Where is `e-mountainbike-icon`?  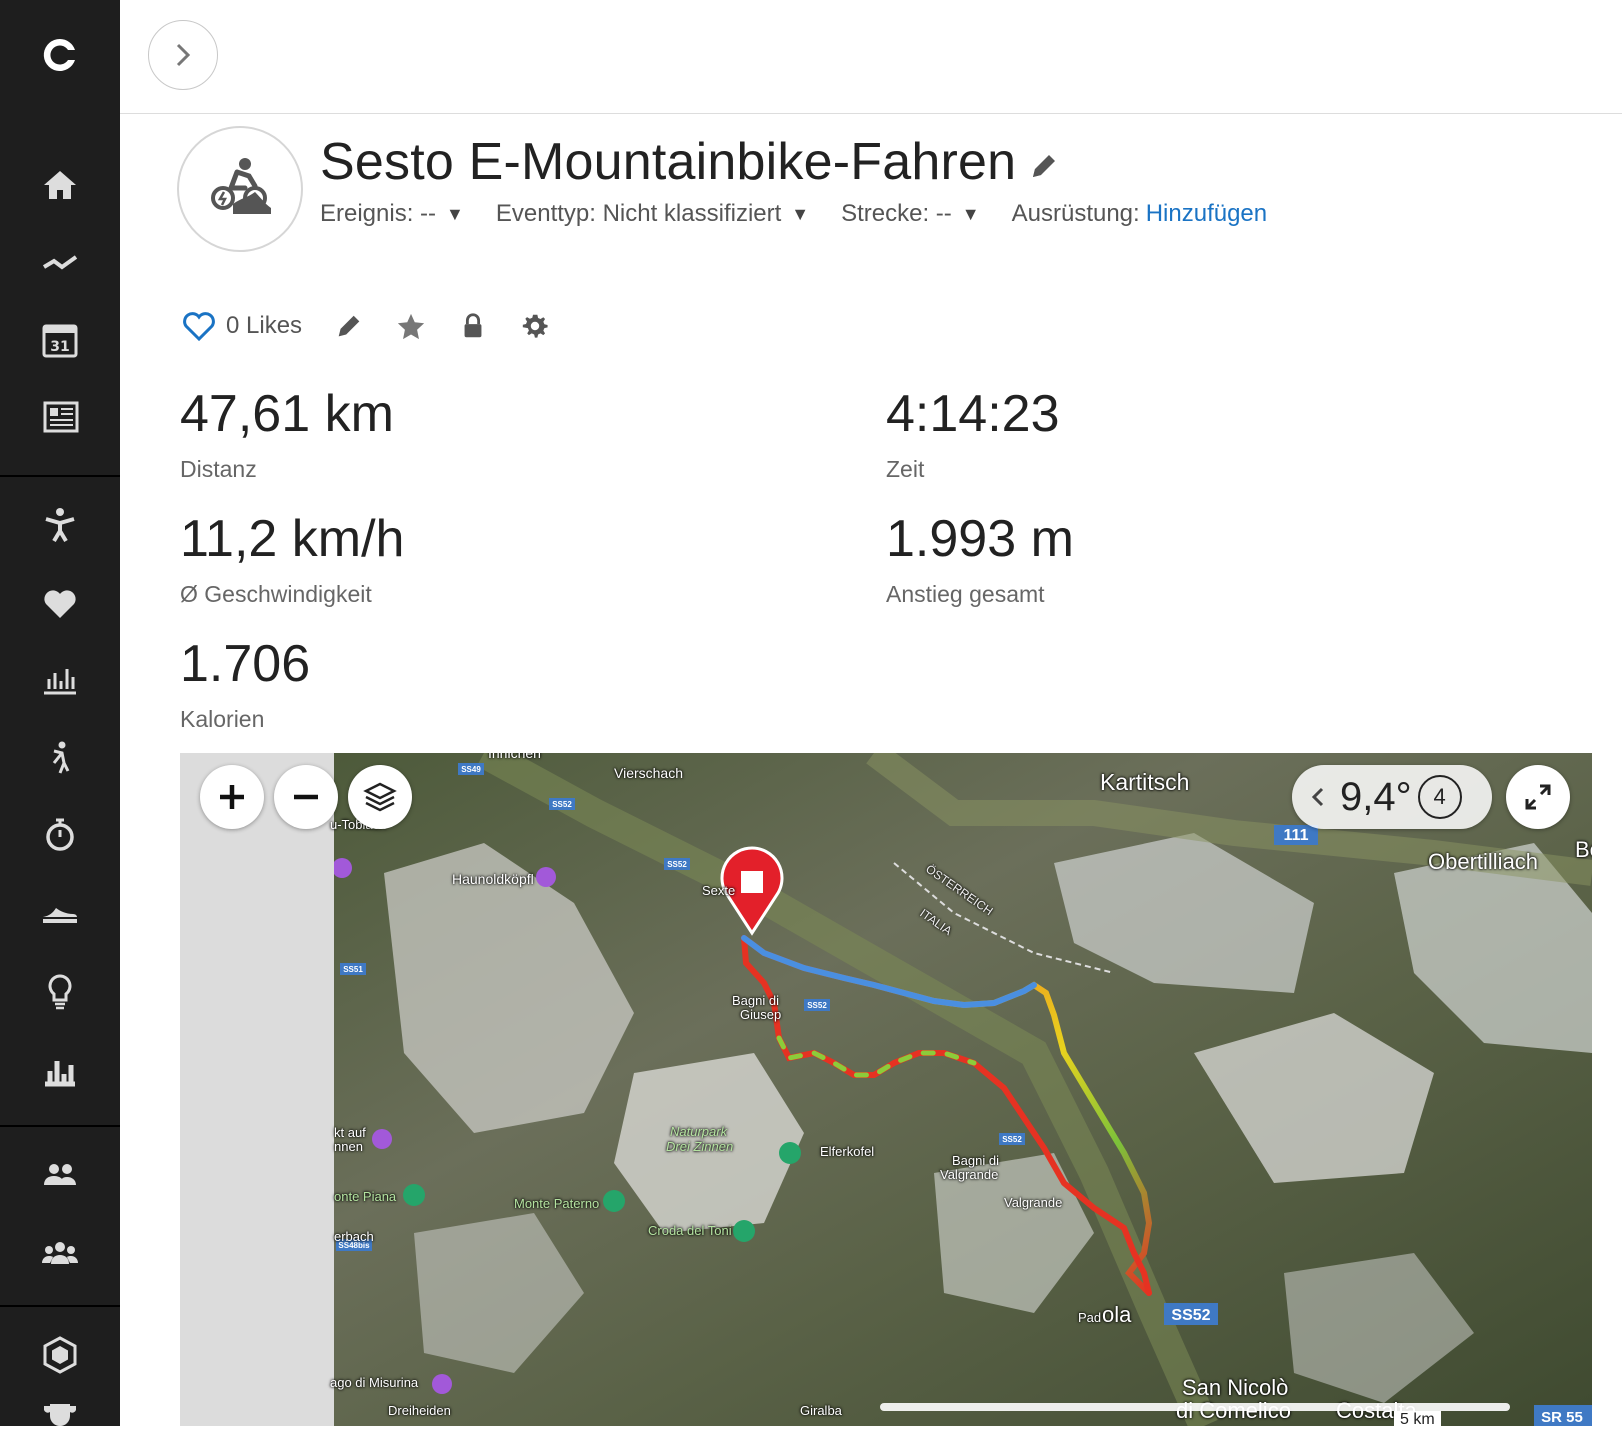 e-mountainbike-icon is located at coordinates (241, 186).